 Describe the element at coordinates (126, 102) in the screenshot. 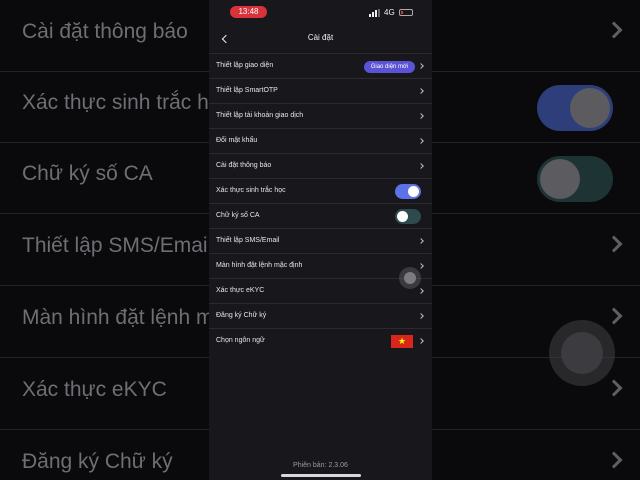

I see `bg-row-label: Xác thực sinh trắc học` at that location.